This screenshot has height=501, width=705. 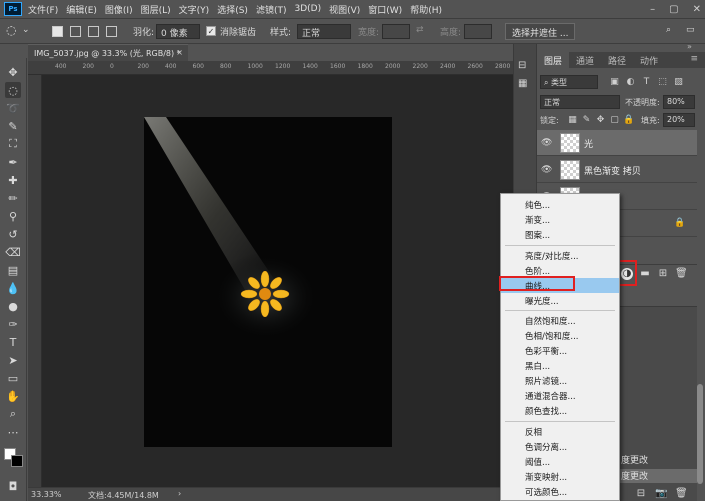 I want to click on menu-view: 视图(V), so click(x=344, y=9).